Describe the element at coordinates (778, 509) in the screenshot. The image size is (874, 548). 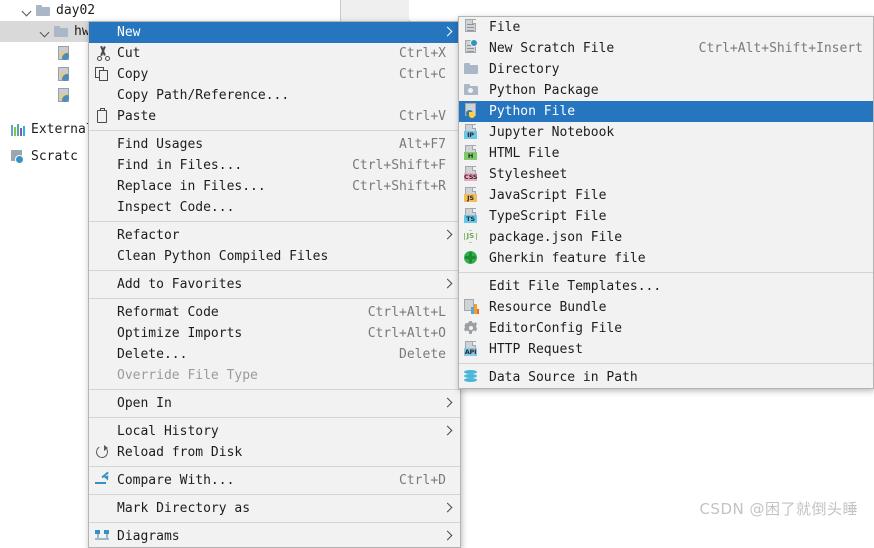
I see `csdn-watermark: CSDN @困了就倒头睡` at that location.